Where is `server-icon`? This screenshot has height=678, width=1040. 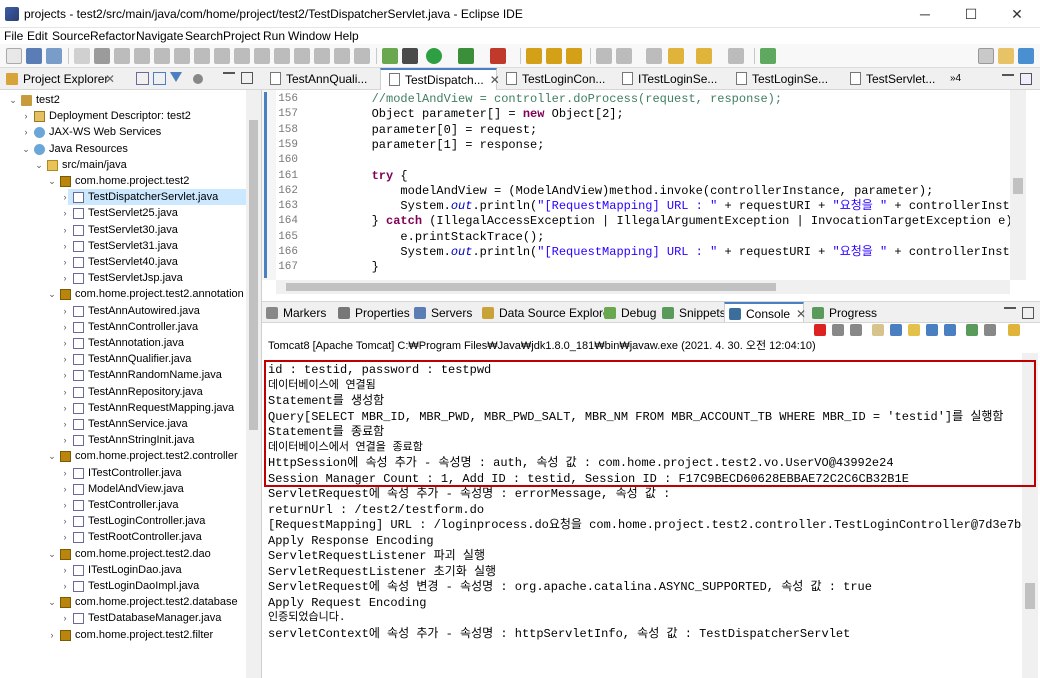 server-icon is located at coordinates (410, 56).